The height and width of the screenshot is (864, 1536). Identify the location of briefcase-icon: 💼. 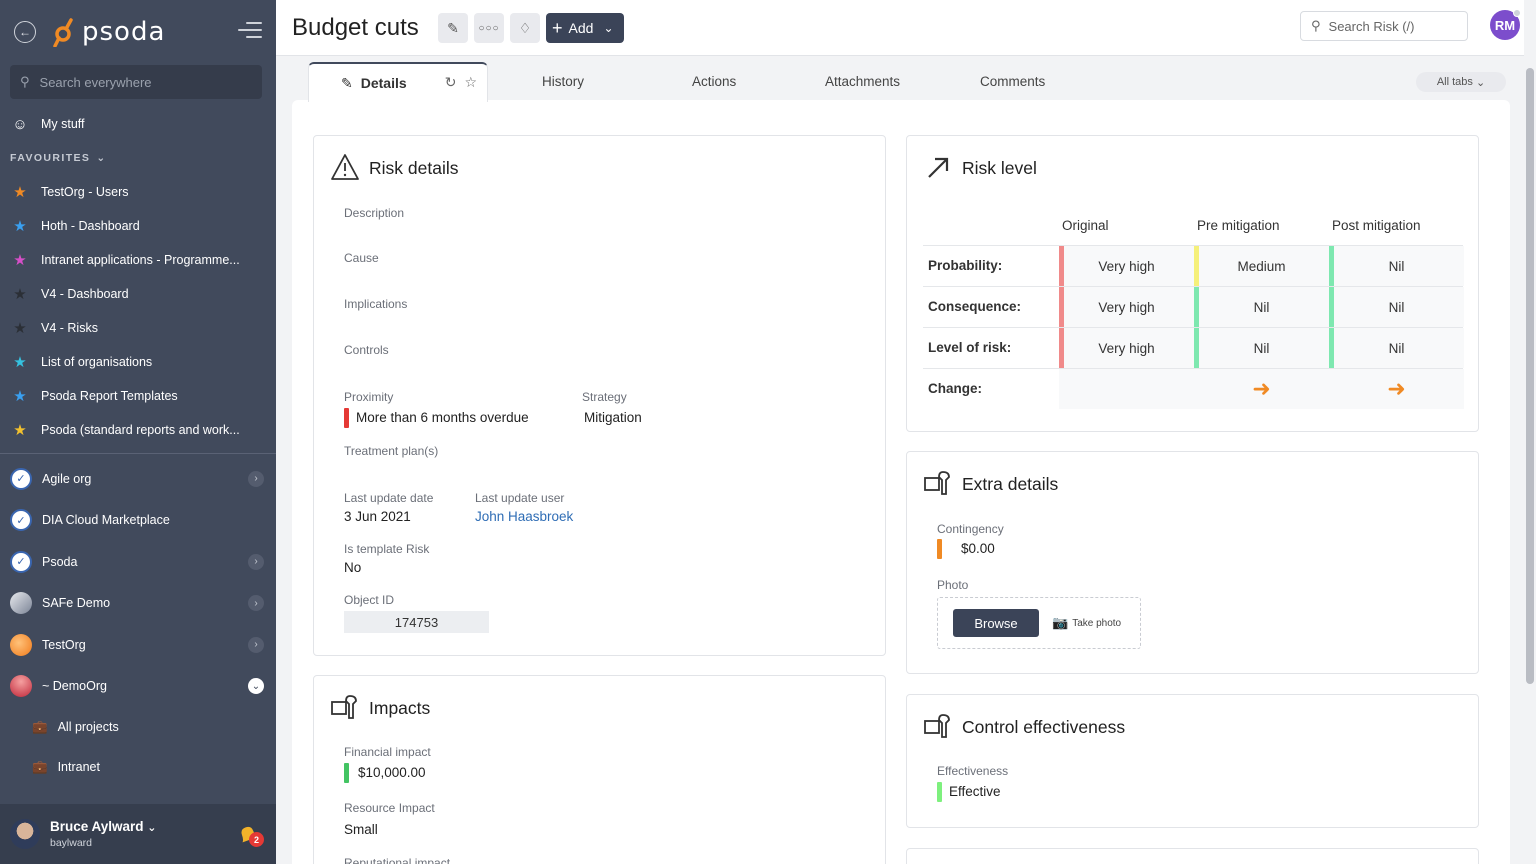
(40, 726).